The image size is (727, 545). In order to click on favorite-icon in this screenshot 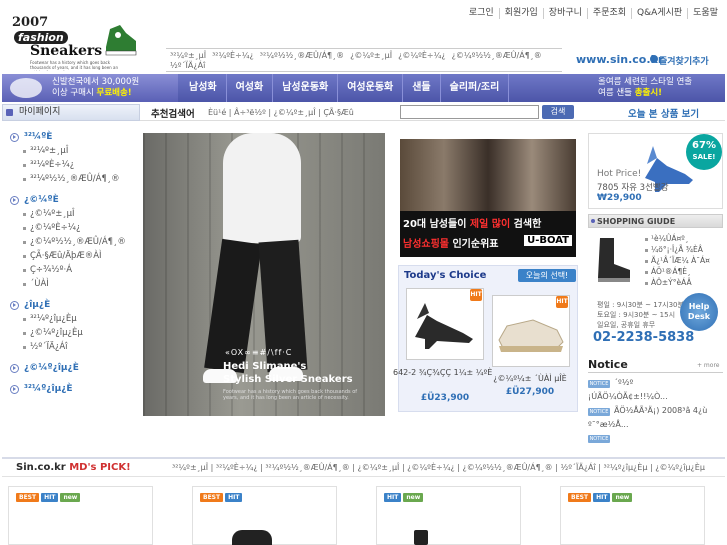, I will do `click(654, 59)`.